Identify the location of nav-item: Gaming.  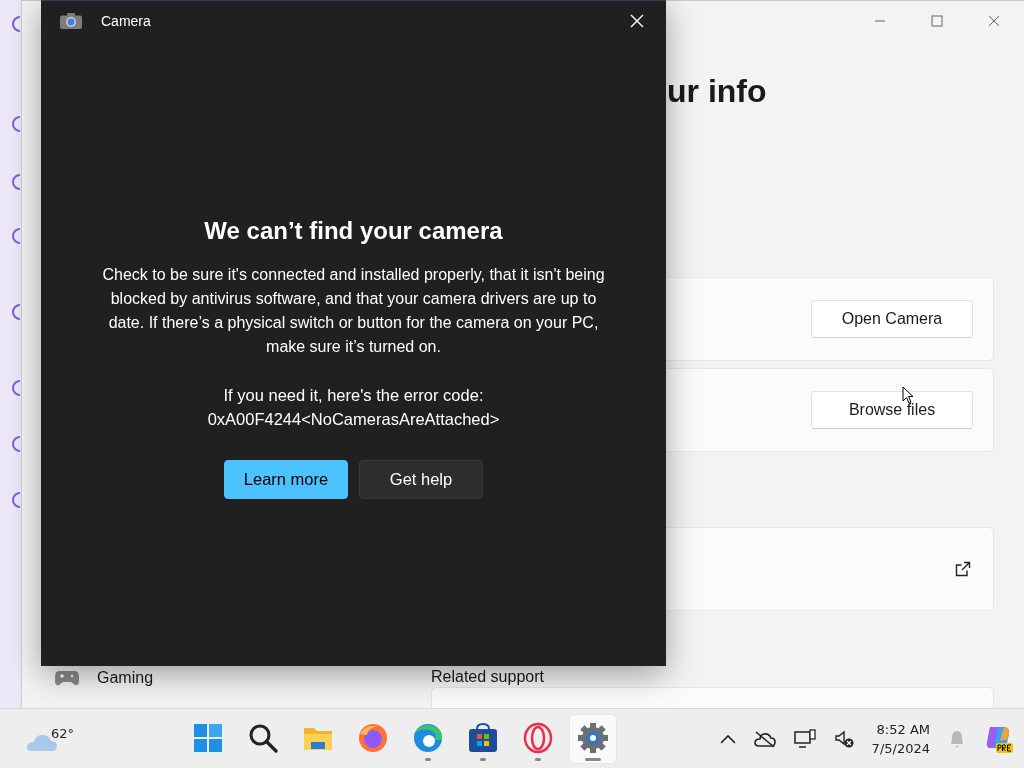
(125, 678).